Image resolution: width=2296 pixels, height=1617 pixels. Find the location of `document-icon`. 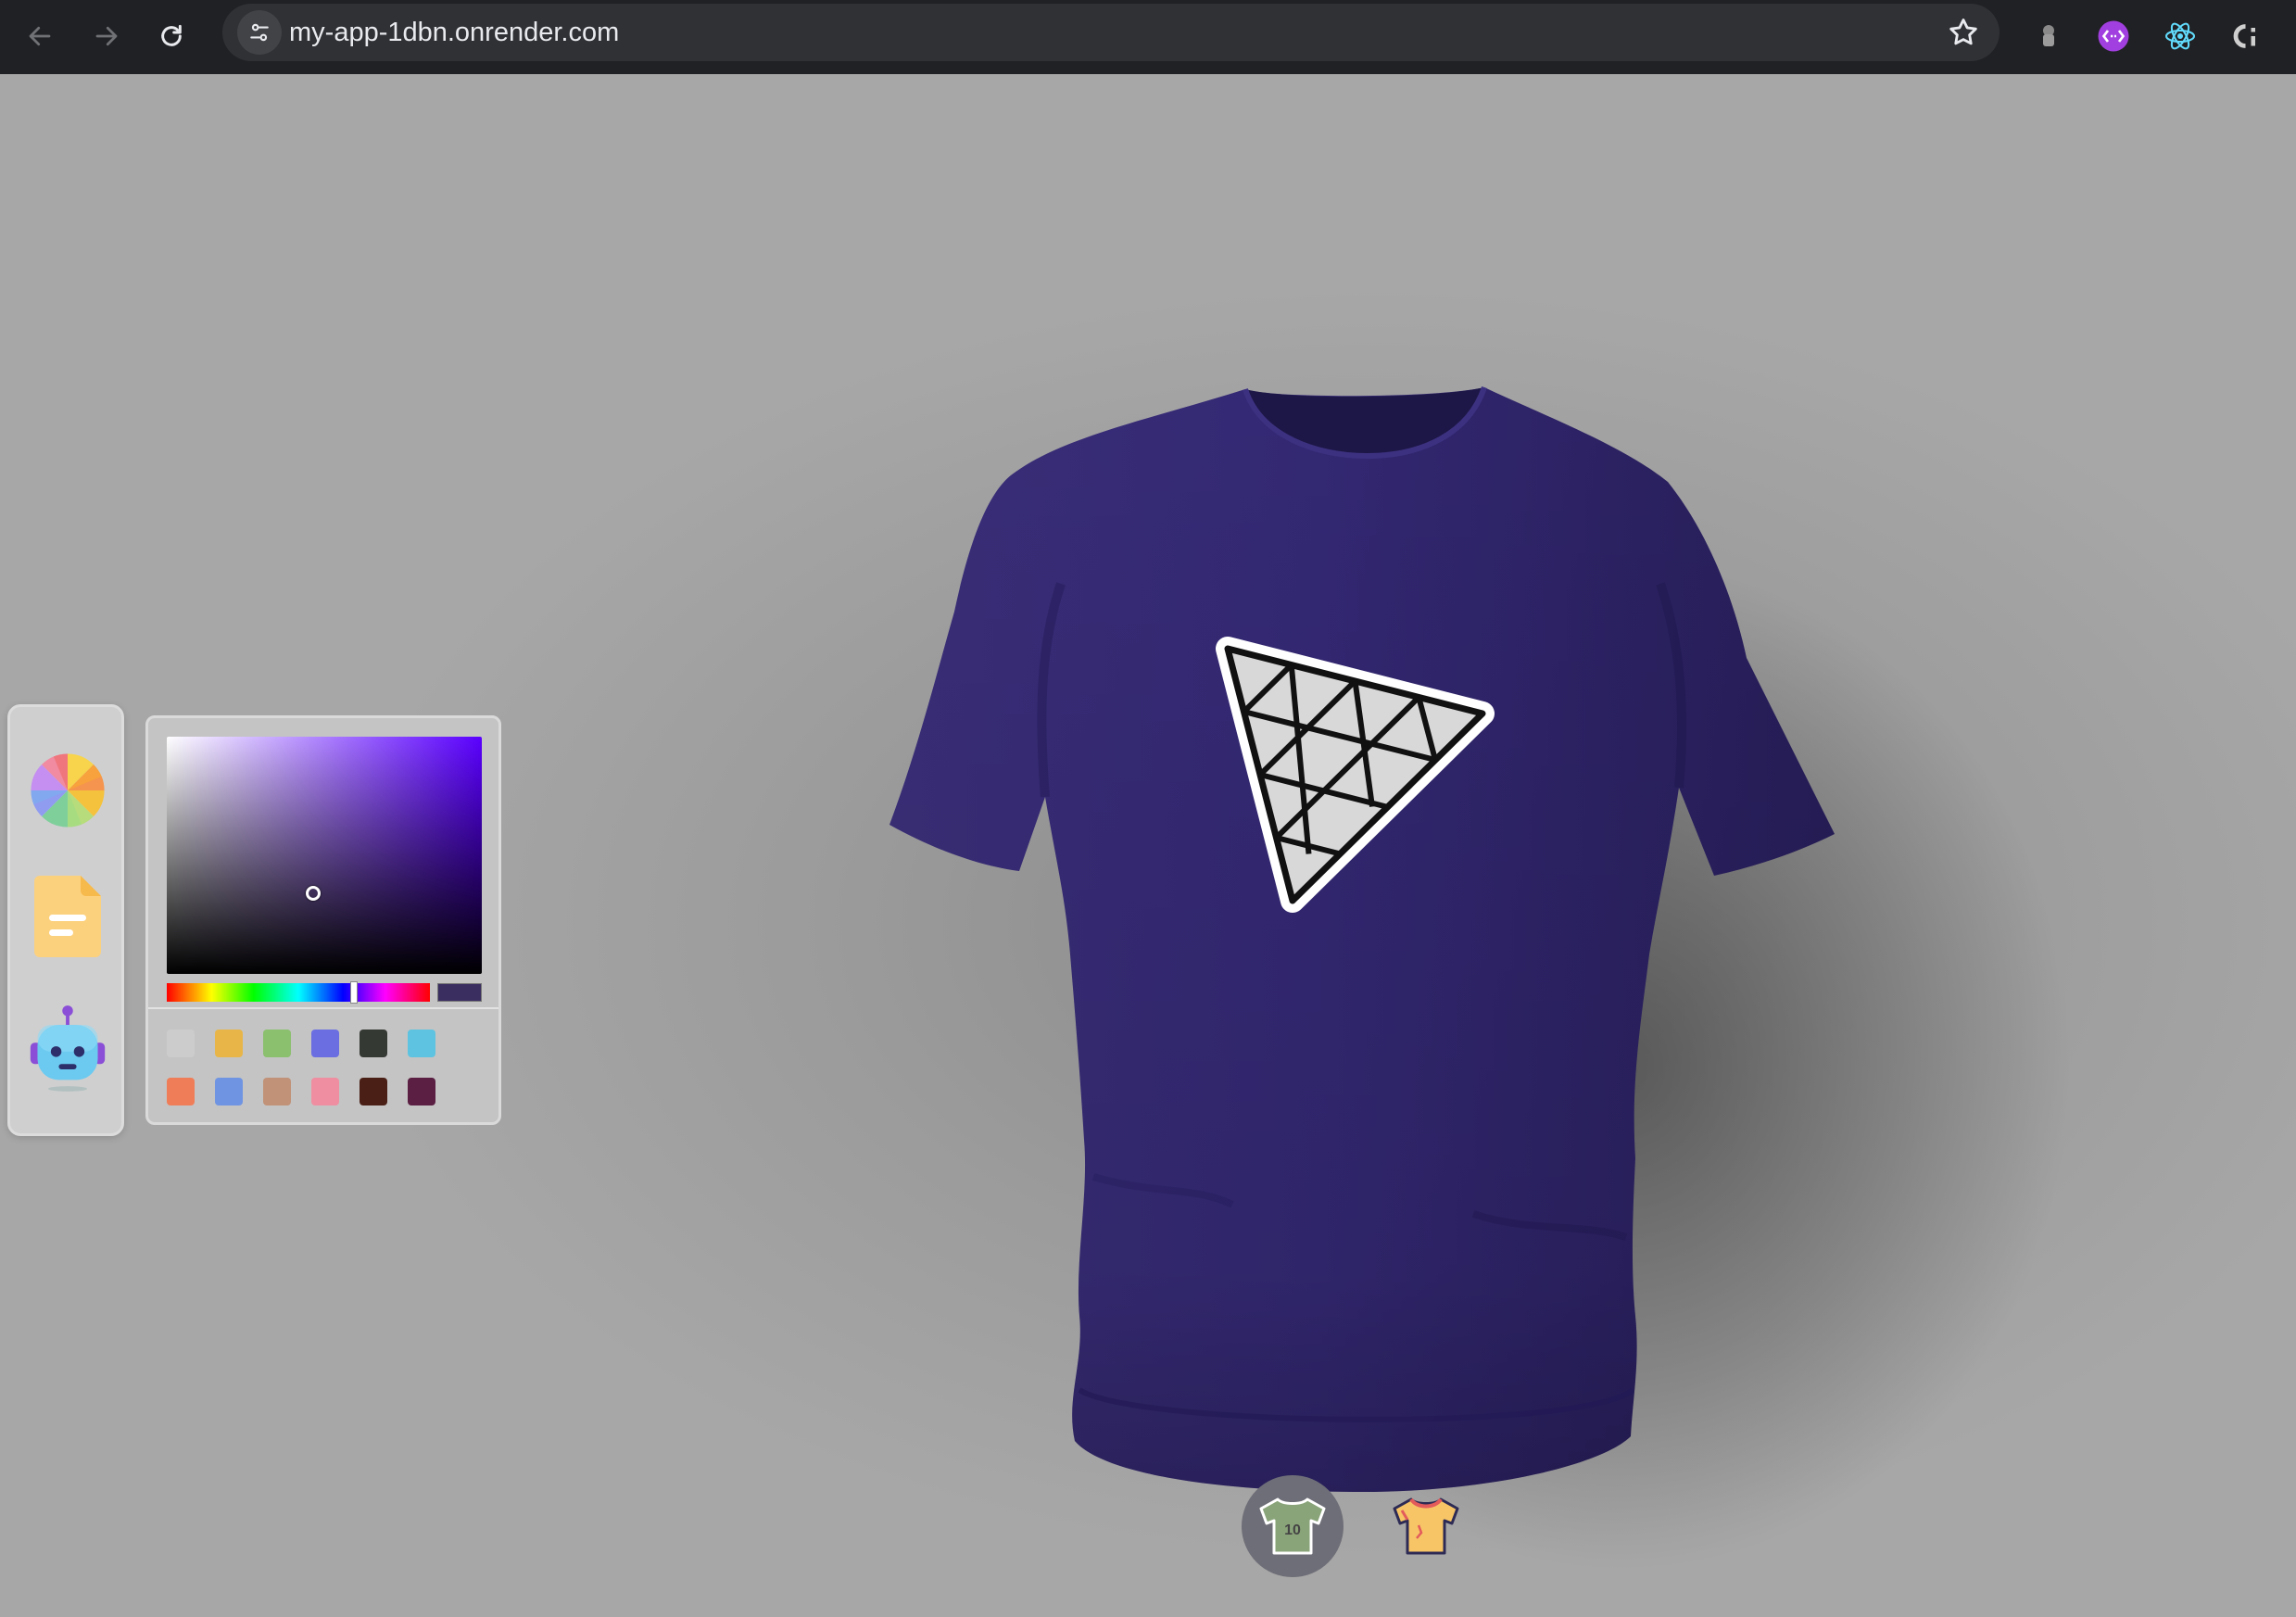

document-icon is located at coordinates (68, 917).